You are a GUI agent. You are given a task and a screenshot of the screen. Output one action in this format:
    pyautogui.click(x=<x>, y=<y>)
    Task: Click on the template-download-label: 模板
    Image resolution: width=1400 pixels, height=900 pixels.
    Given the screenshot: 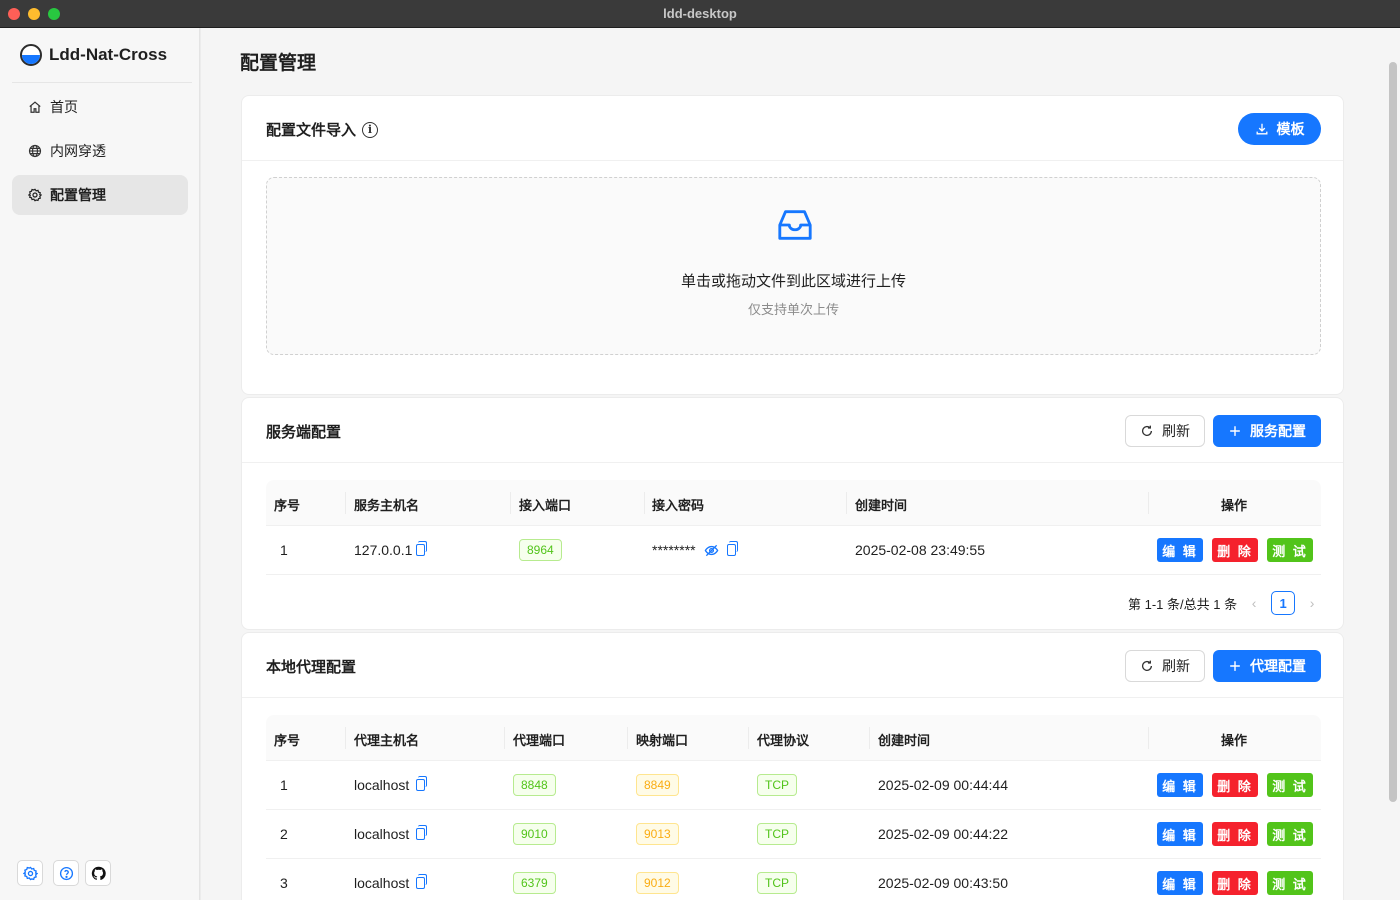 What is the action you would take?
    pyautogui.click(x=1290, y=129)
    